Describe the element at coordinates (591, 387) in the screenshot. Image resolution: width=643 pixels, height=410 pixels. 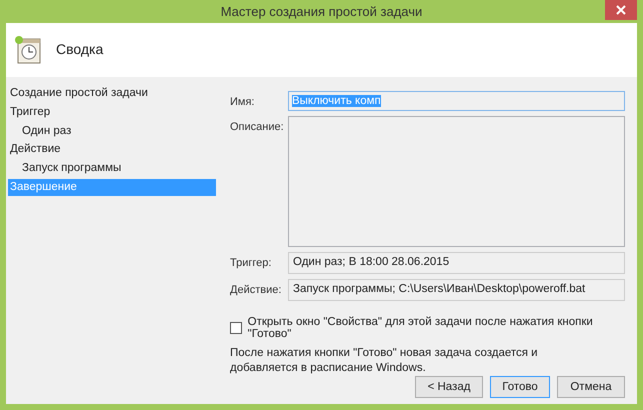
I see `dialog-button: Отмена` at that location.